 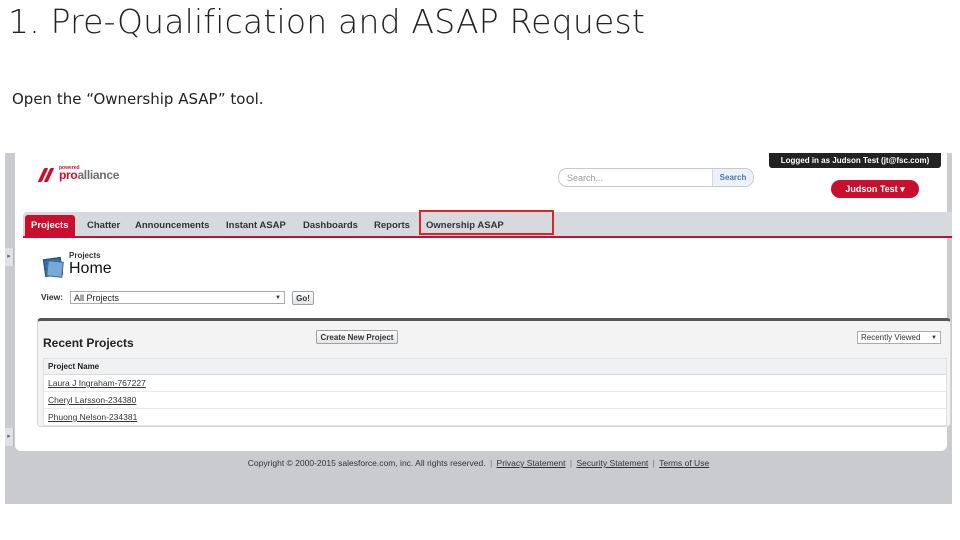 What do you see at coordinates (85, 255) in the screenshot?
I see `page-subtitle: Projects` at bounding box center [85, 255].